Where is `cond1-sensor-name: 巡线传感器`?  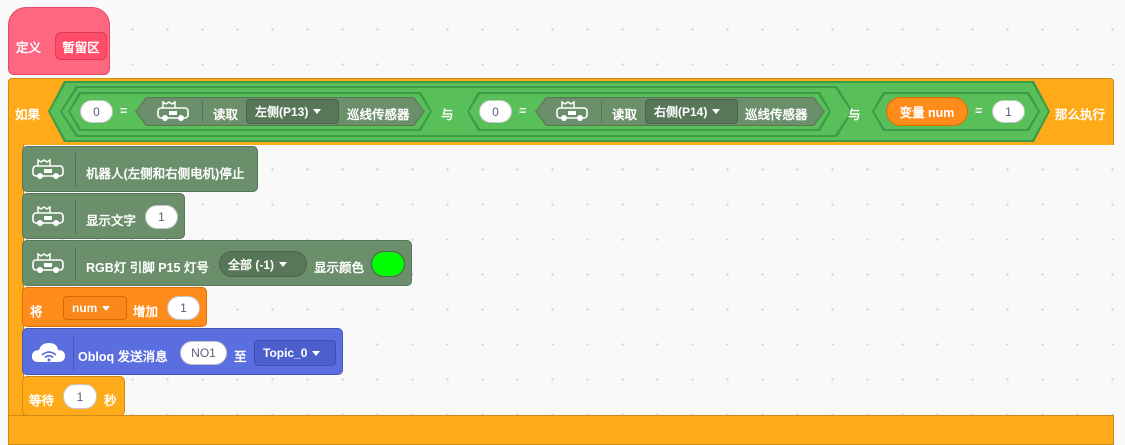 cond1-sensor-name: 巡线传感器 is located at coordinates (378, 115).